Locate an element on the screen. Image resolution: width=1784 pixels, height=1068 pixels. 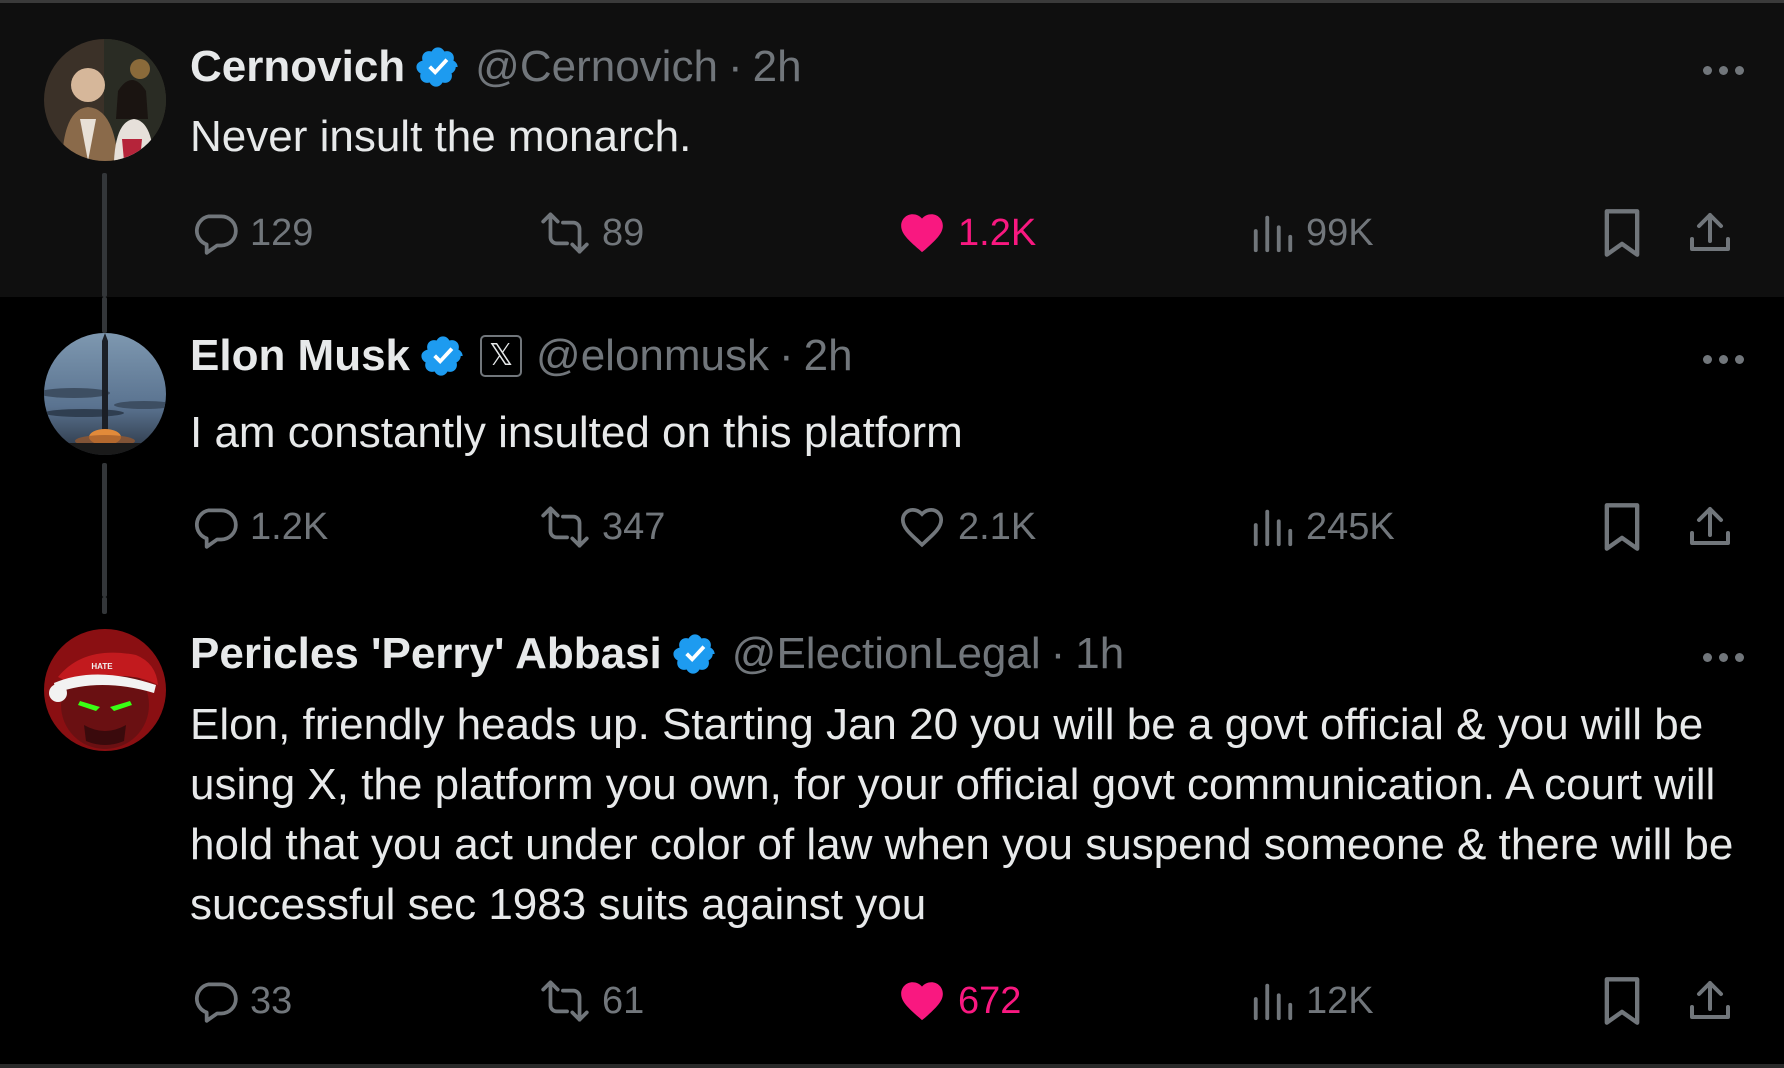
like-count: 1.2K is located at coordinates (997, 232).